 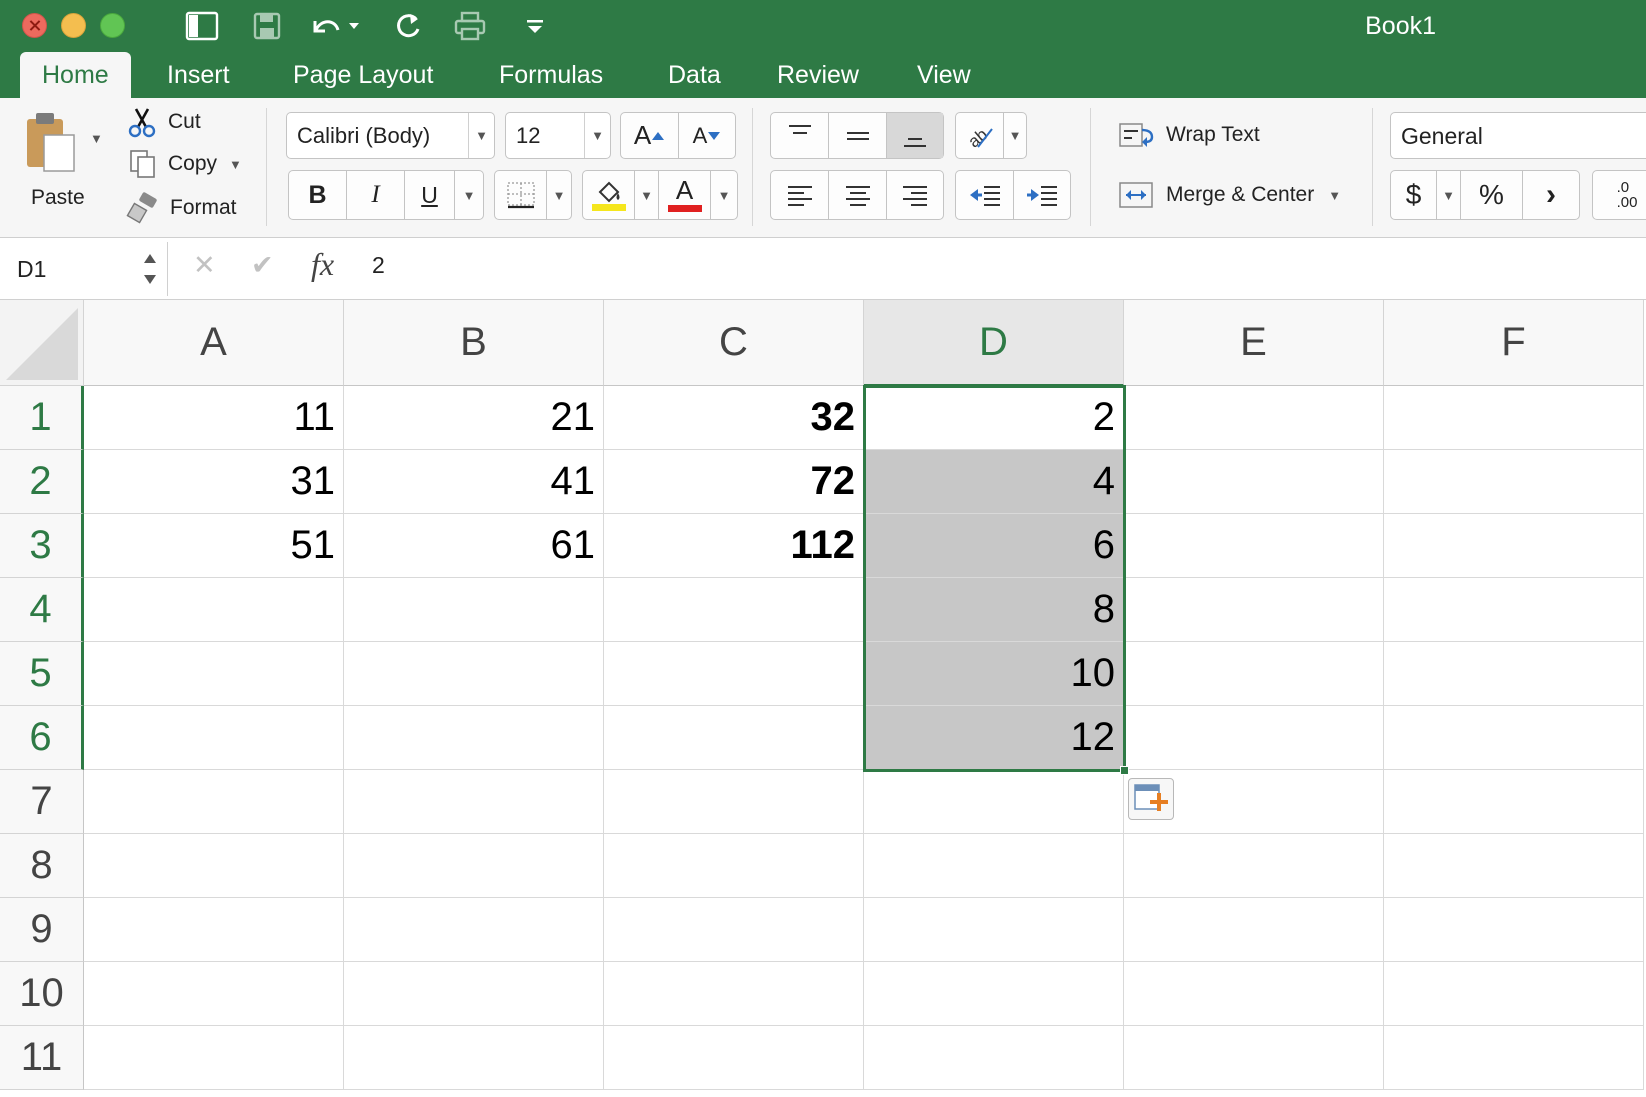 I want to click on column-header-b: B, so click(x=474, y=343).